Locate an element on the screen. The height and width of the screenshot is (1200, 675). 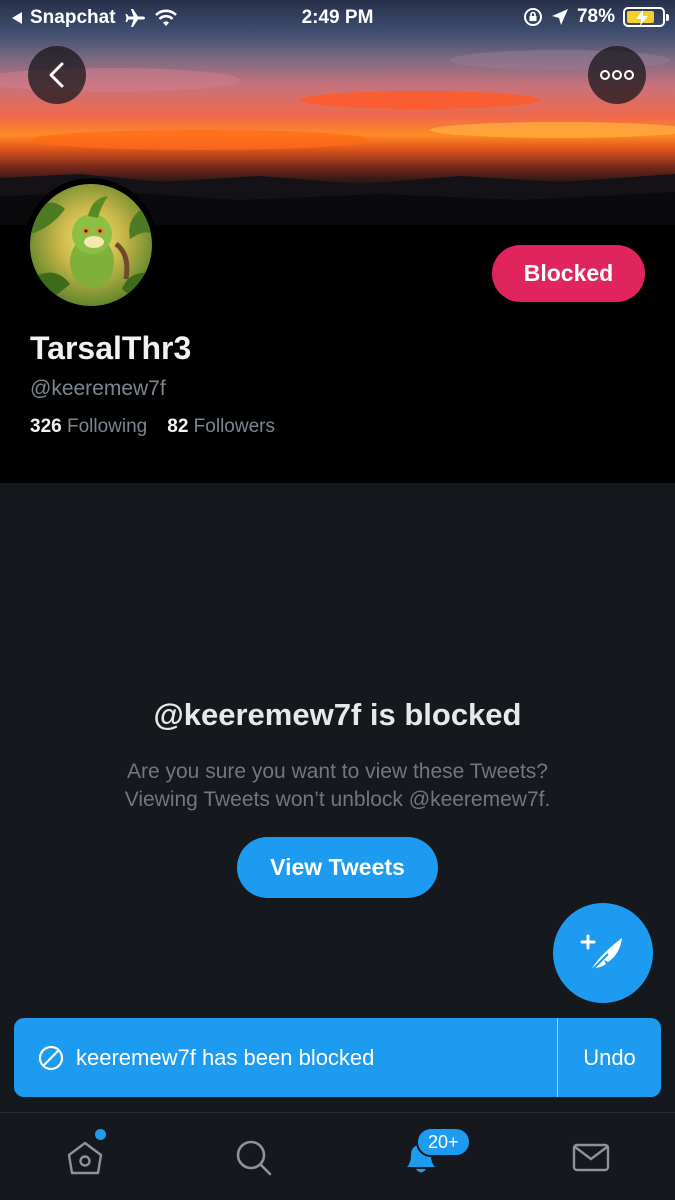
following-stat: 326 Following is located at coordinates (88, 427).